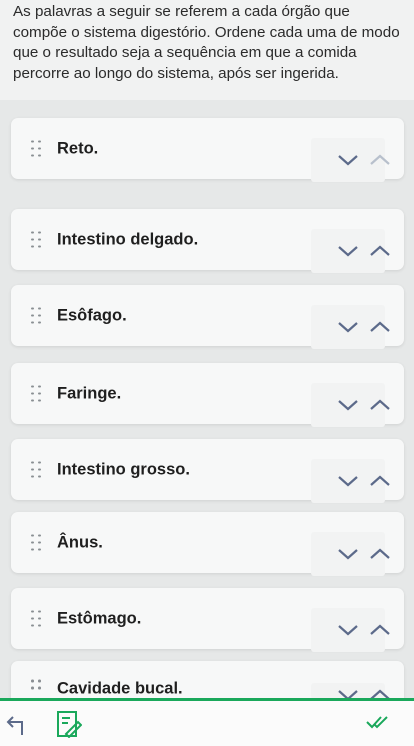 This screenshot has height=746, width=414. Describe the element at coordinates (92, 315) in the screenshot. I see `item-label: Esôfago.` at that location.